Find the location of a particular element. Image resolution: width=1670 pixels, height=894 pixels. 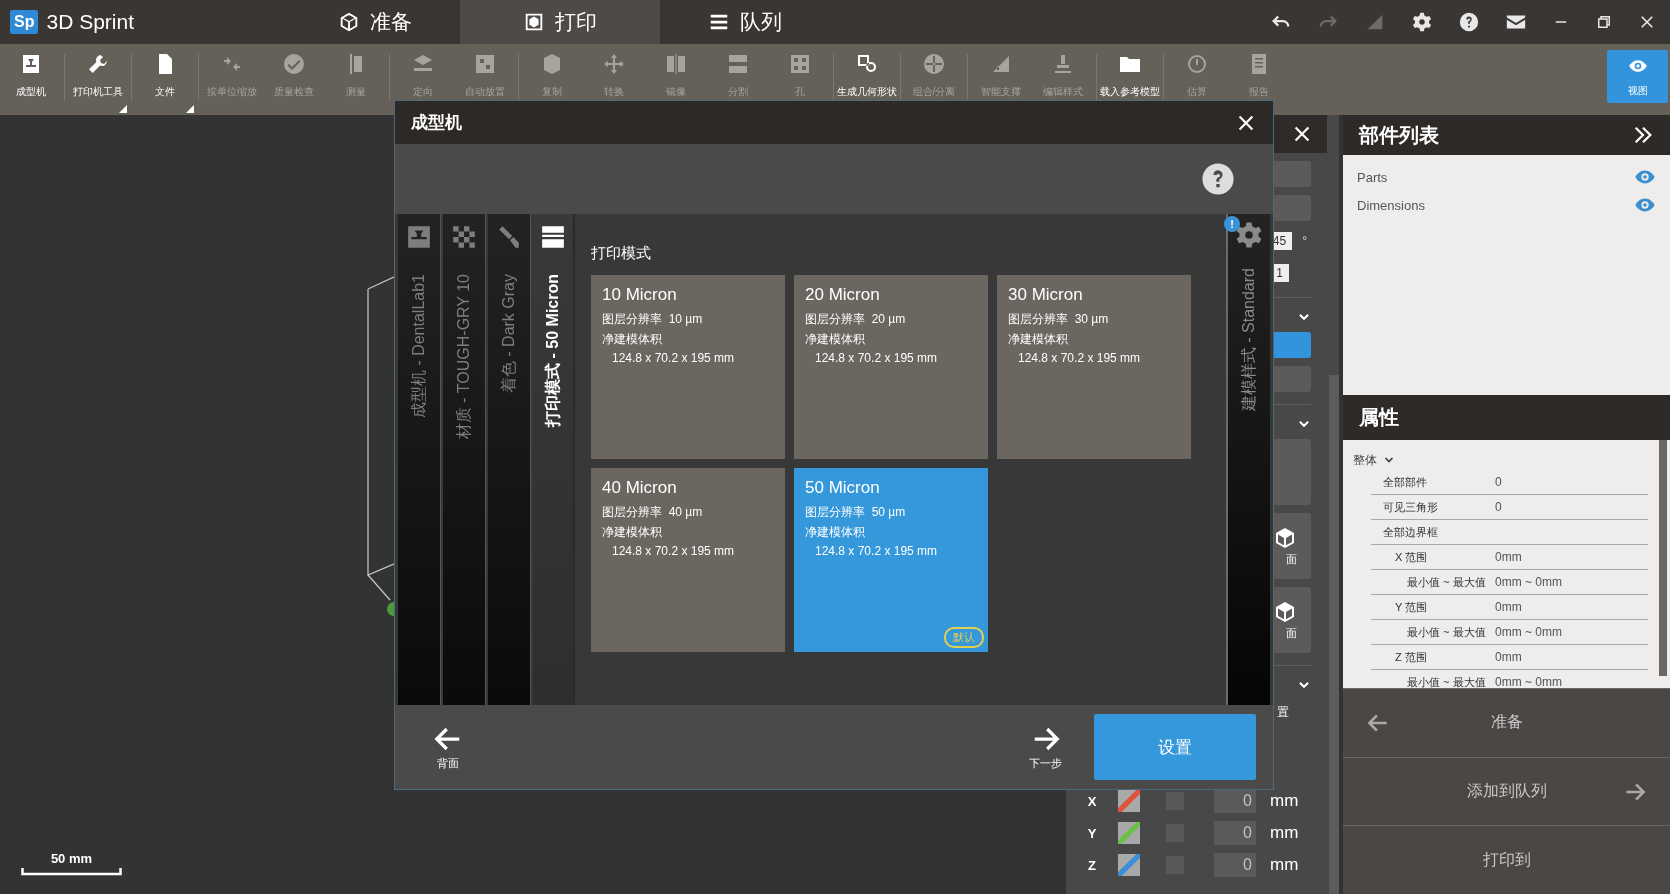

grid-icon is located at coordinates (485, 64).